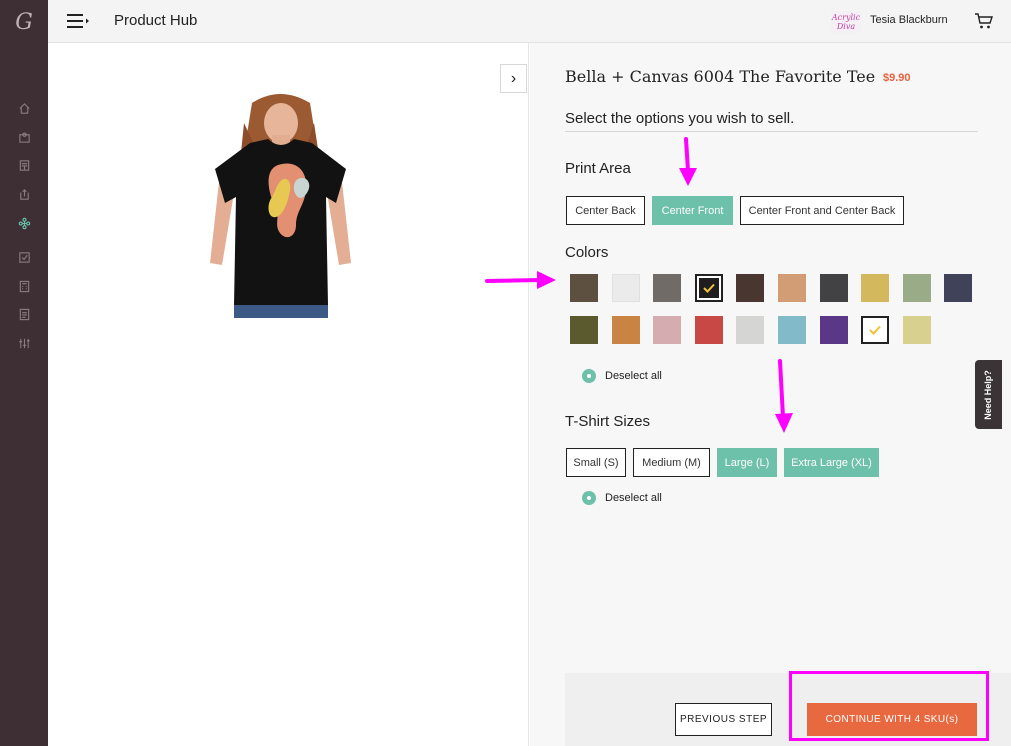 The height and width of the screenshot is (746, 1011). I want to click on colors-title: Colors, so click(587, 252).